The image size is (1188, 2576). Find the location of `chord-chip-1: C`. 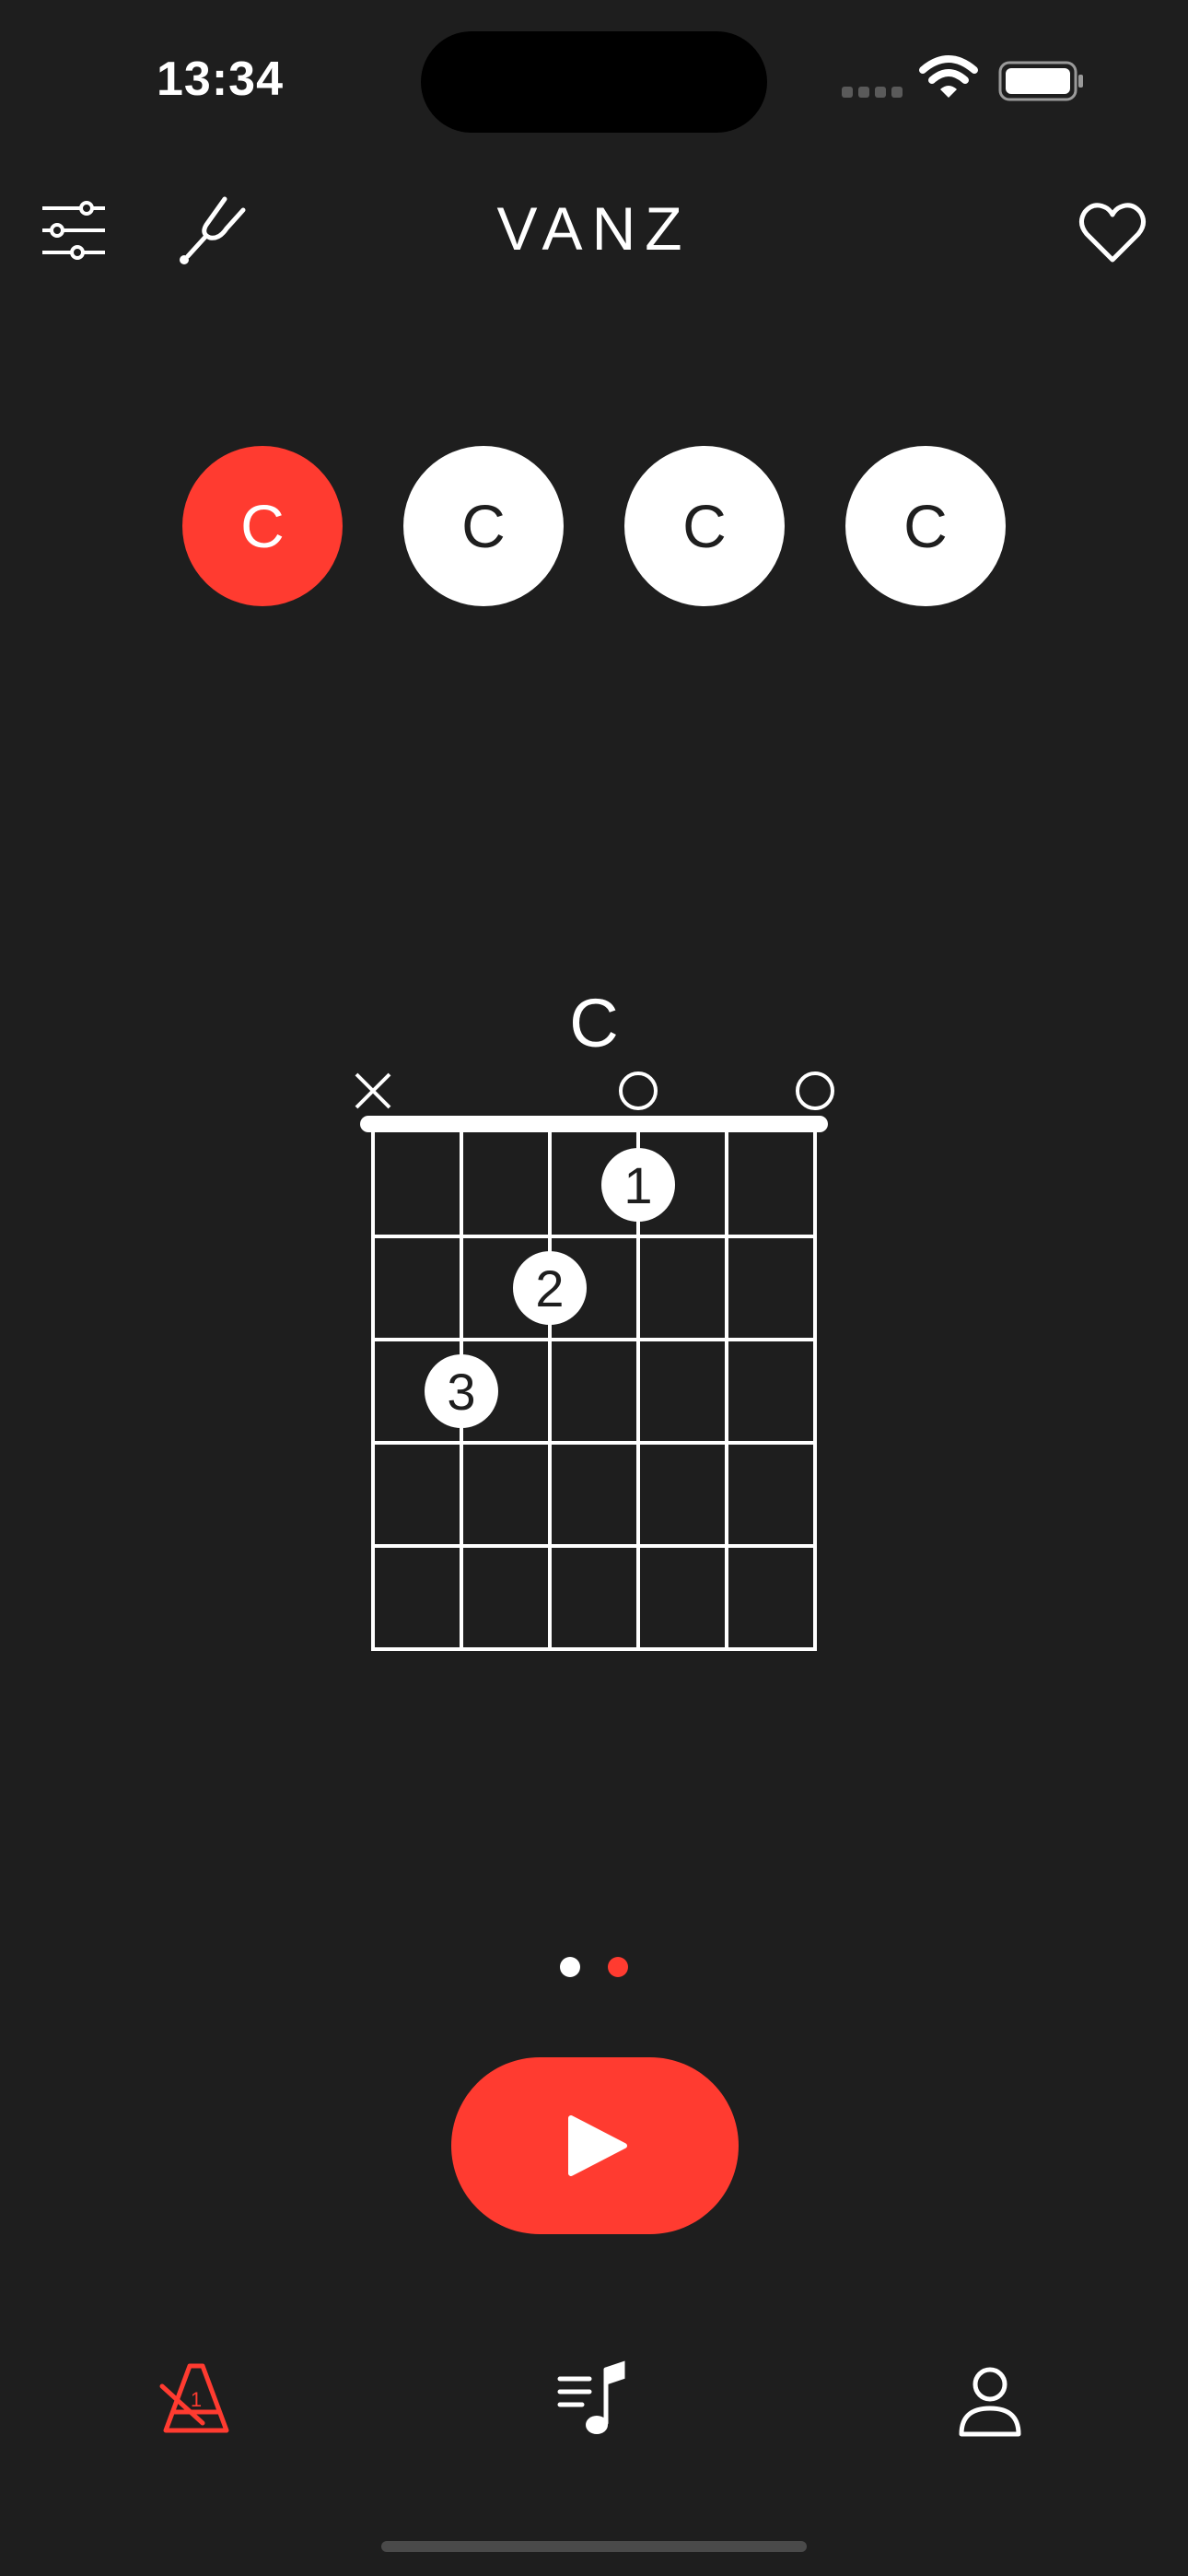

chord-chip-1: C is located at coordinates (262, 526).